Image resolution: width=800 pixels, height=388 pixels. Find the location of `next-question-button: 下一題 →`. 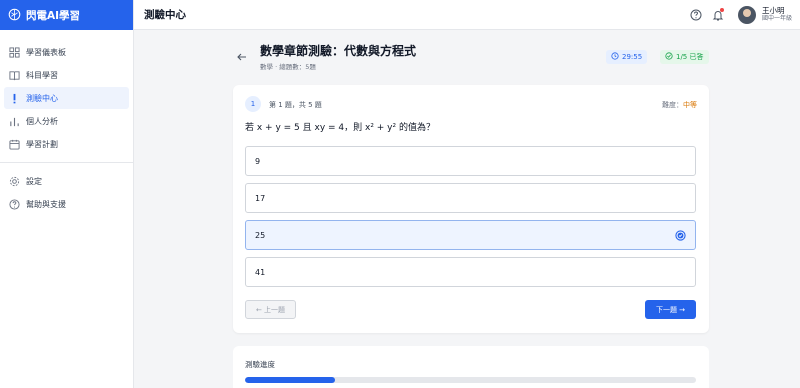

next-question-button: 下一題 → is located at coordinates (670, 309).